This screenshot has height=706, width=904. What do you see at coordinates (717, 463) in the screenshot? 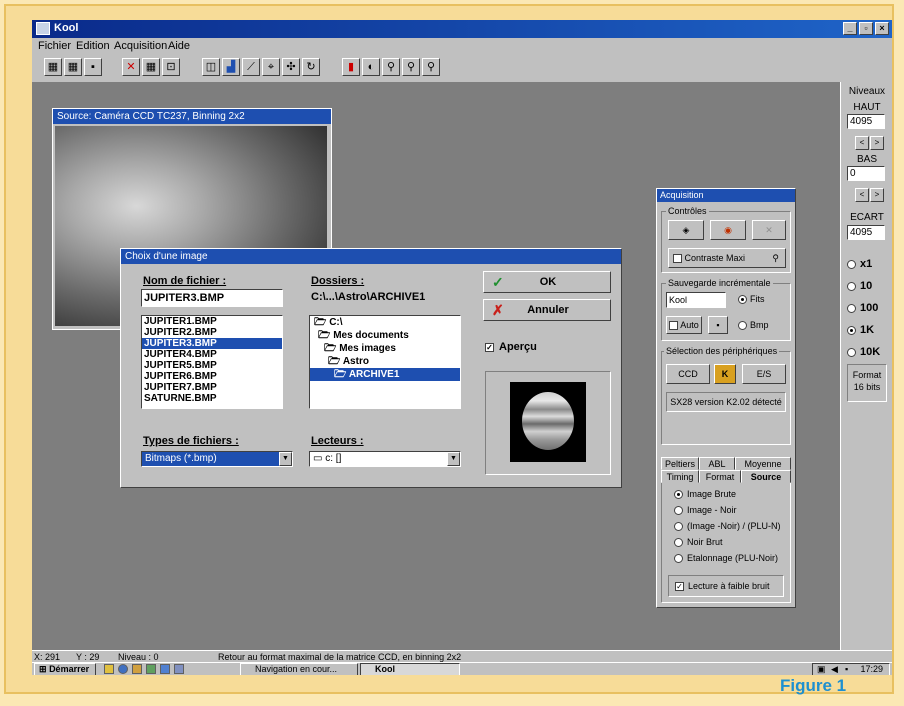
I see `tab-abl: ABL` at bounding box center [717, 463].